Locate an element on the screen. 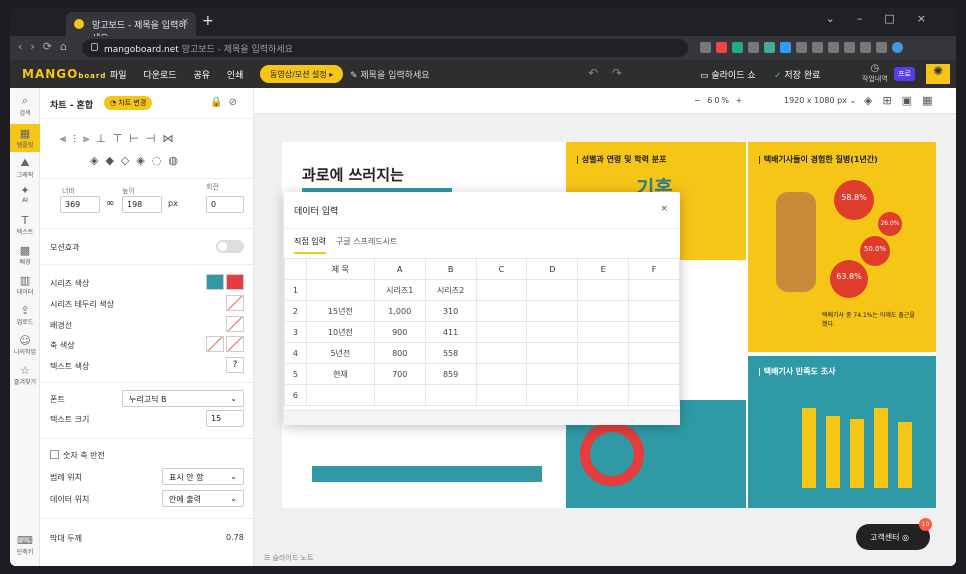  rail-search: ⌕ 검색 is located at coordinates (25, 105).